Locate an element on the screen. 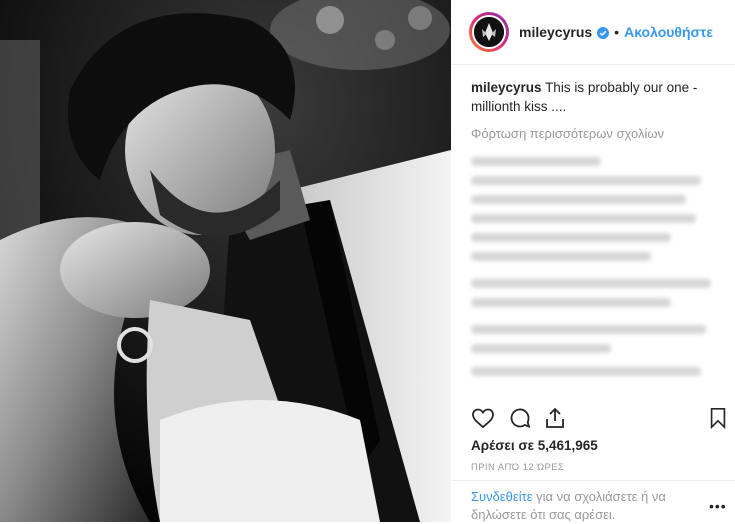 Image resolution: width=735 pixels, height=524 pixels. share-icon is located at coordinates (555, 420).